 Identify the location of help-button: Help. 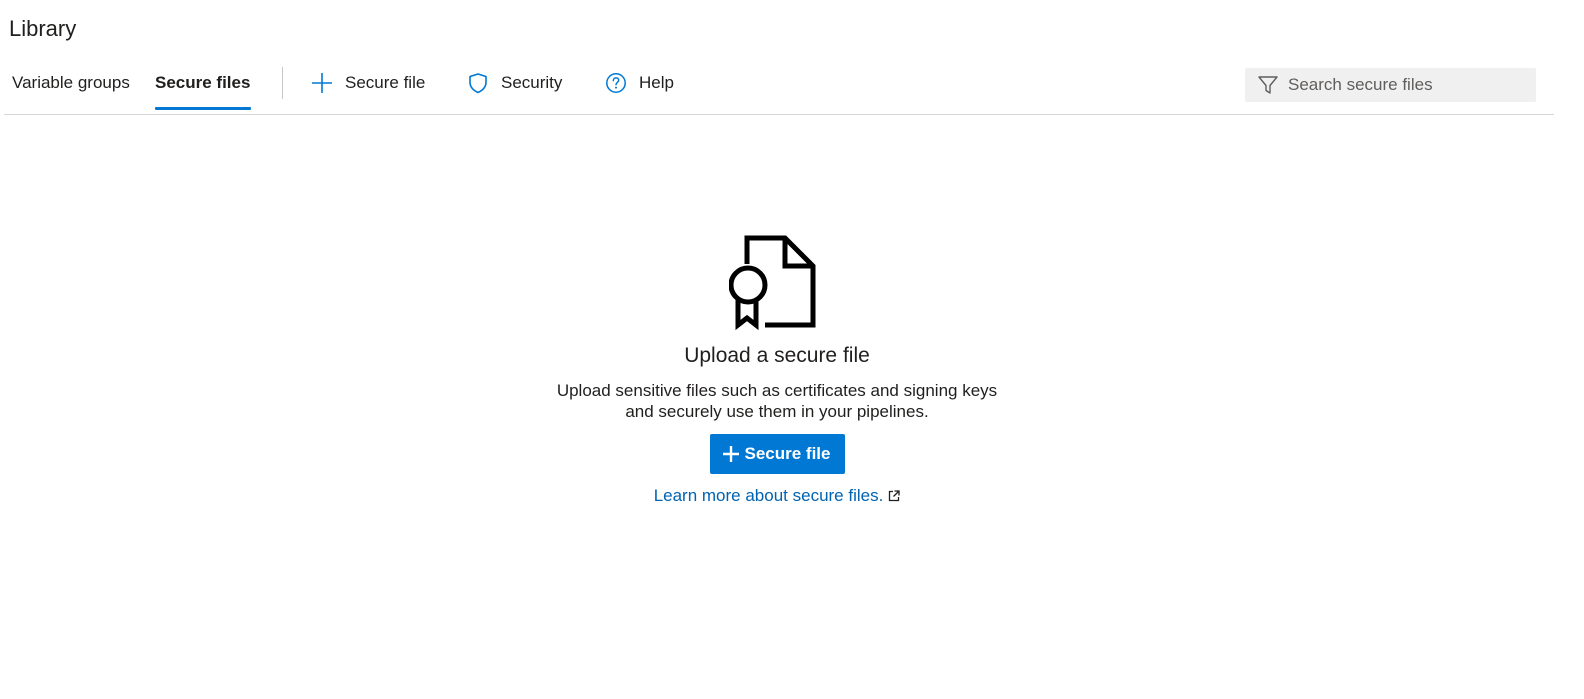
(639, 83).